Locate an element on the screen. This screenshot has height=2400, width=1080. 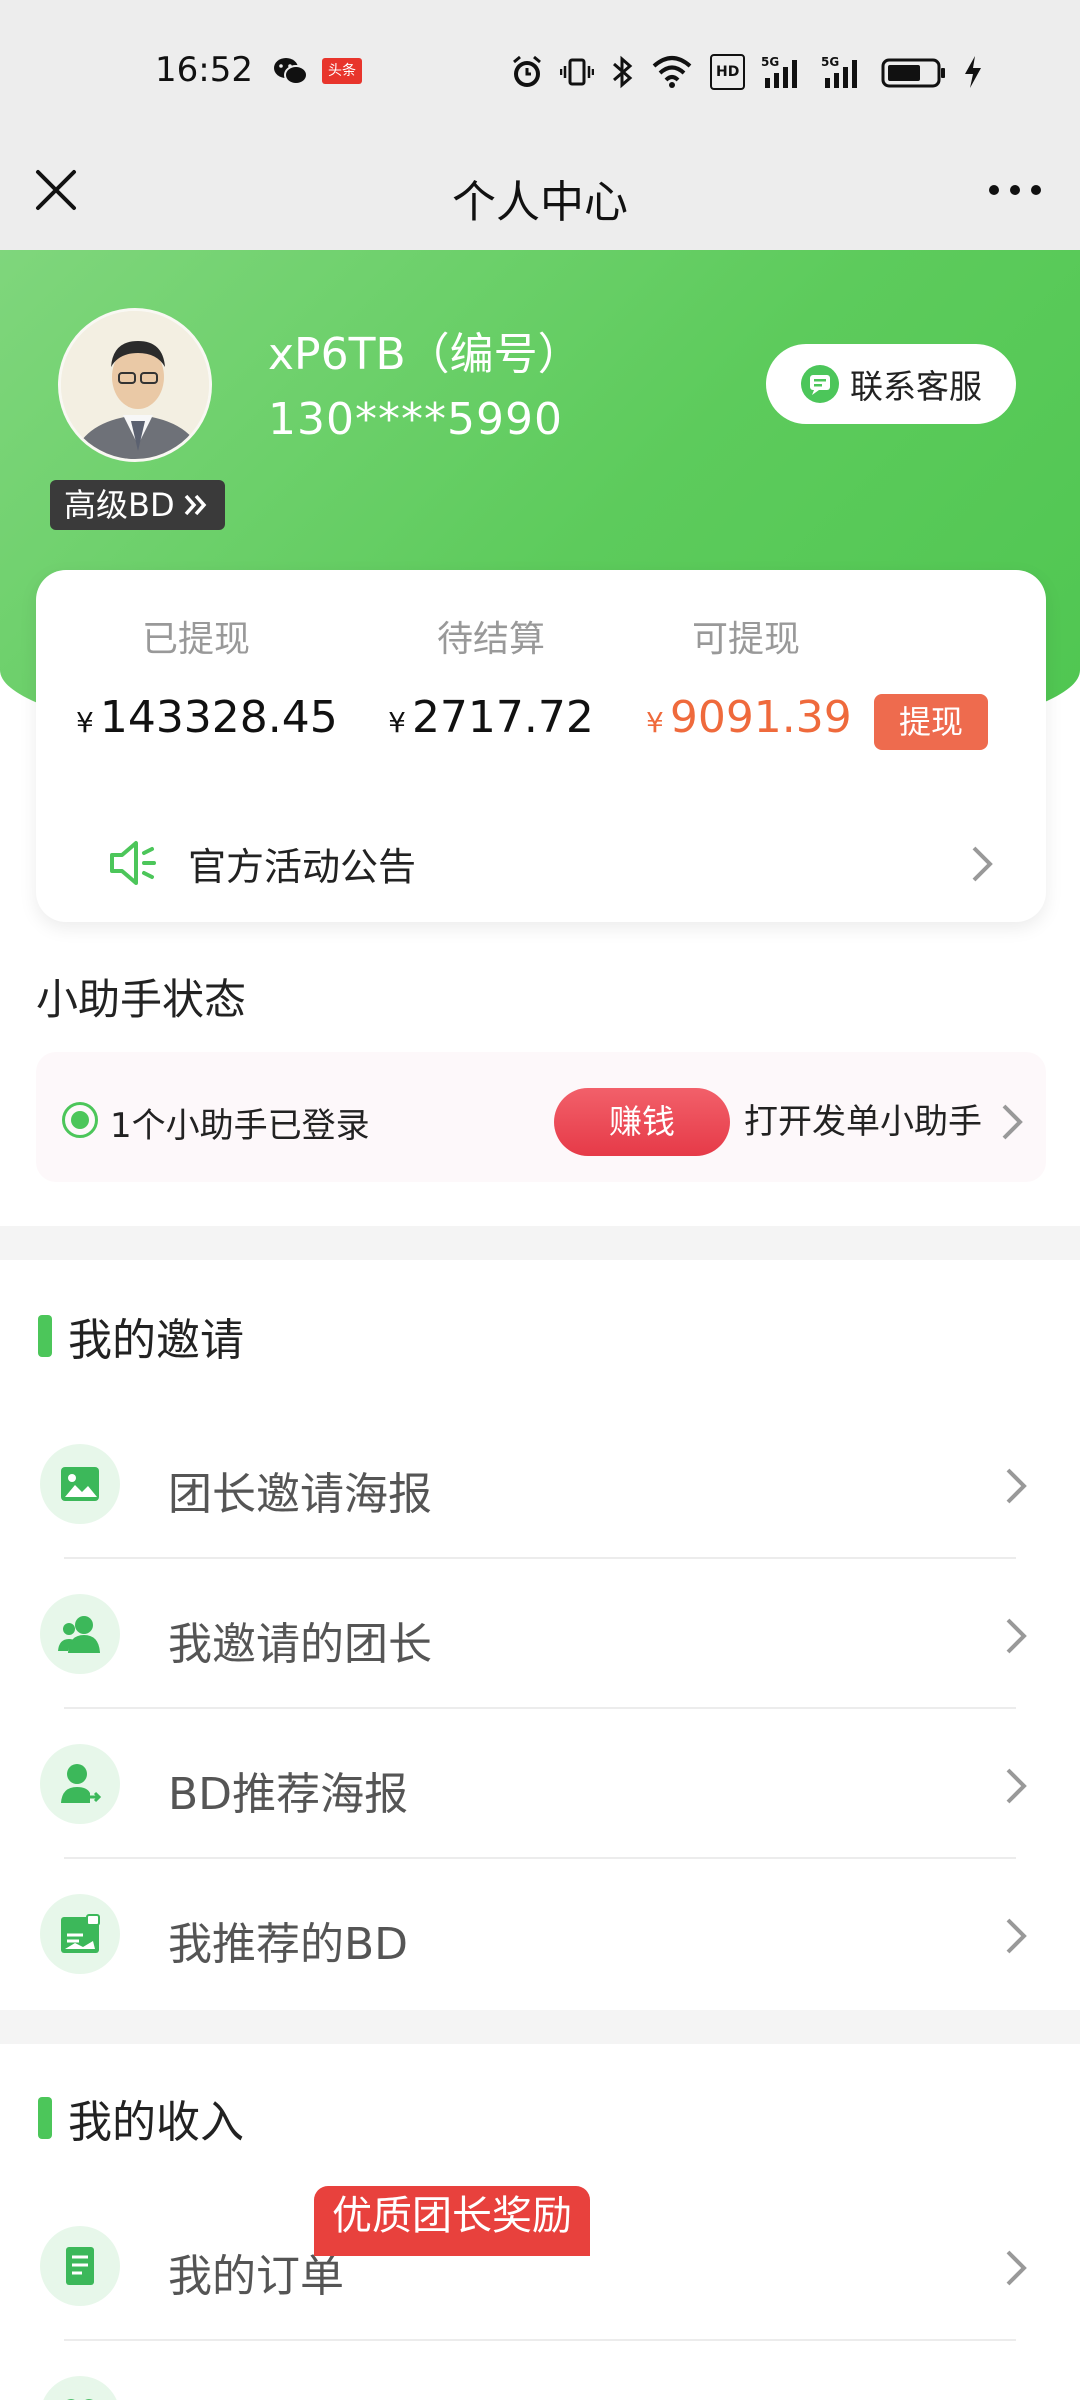
menu-item-recommended-bd: 我推荐的BD is located at coordinates (540, 1933).